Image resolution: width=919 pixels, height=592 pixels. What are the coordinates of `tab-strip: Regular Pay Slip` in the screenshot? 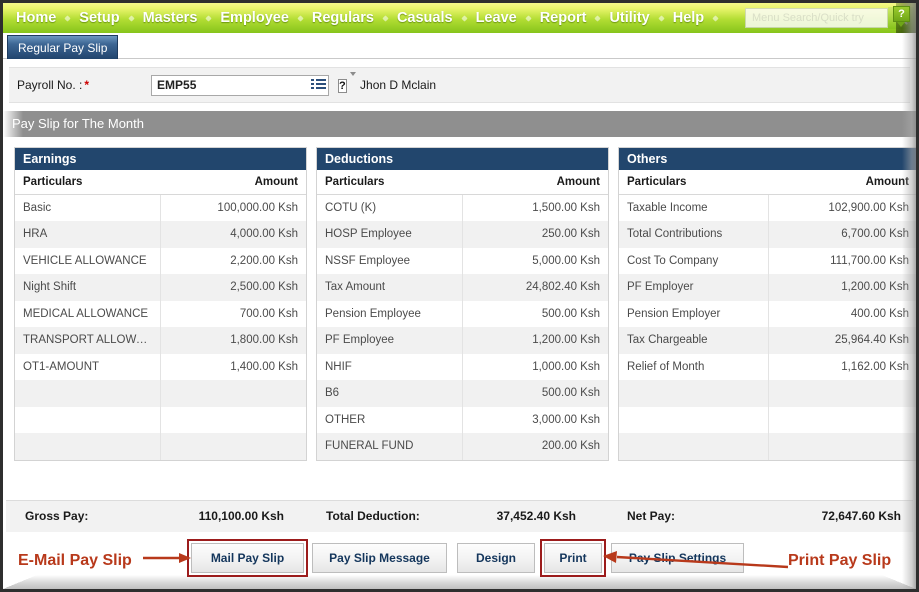 It's located at (459, 46).